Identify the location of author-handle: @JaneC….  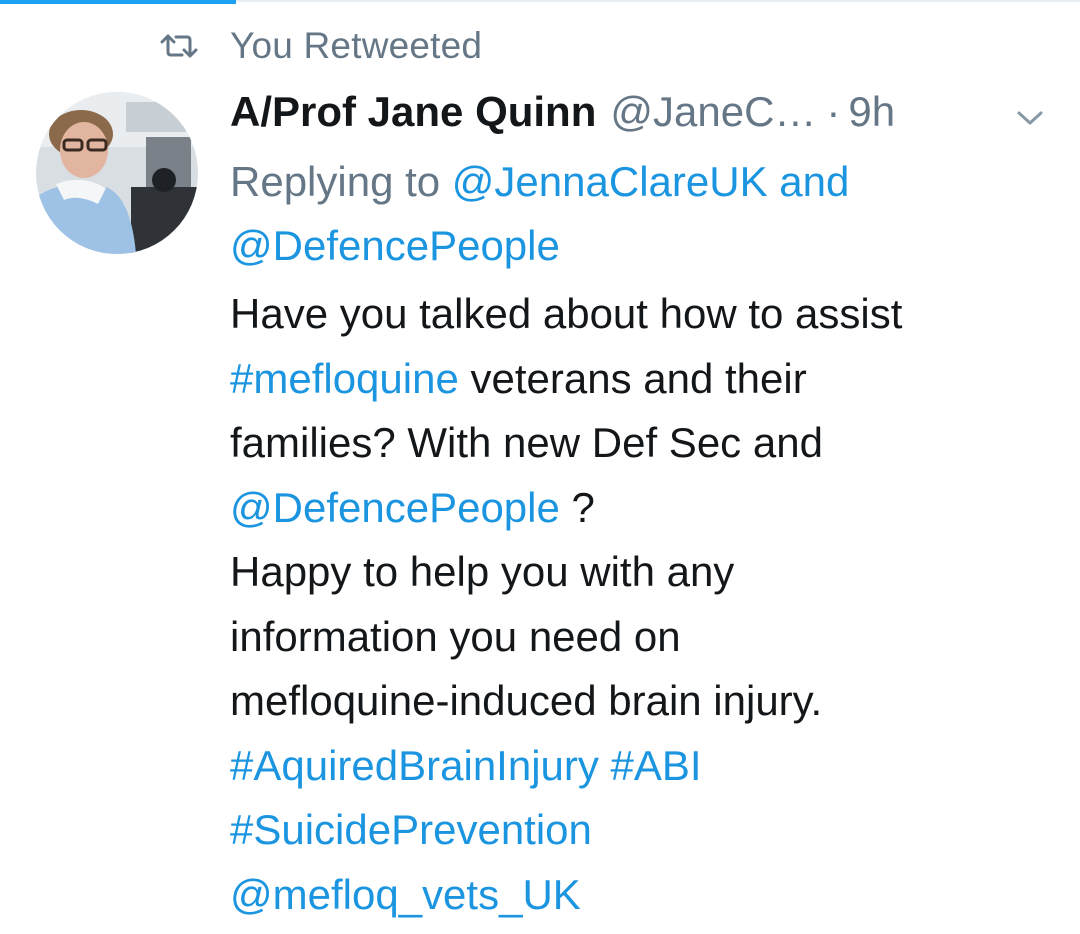
(713, 112).